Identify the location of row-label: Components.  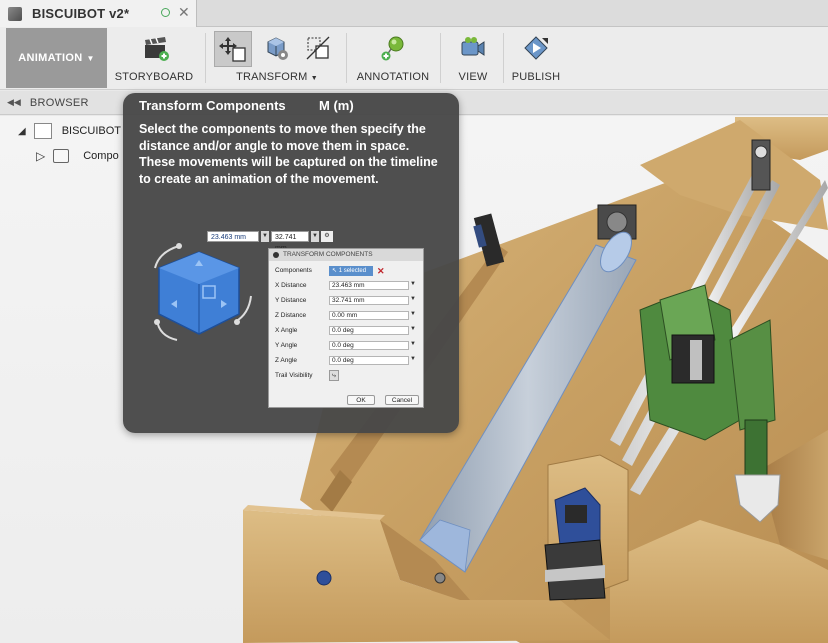
(293, 270).